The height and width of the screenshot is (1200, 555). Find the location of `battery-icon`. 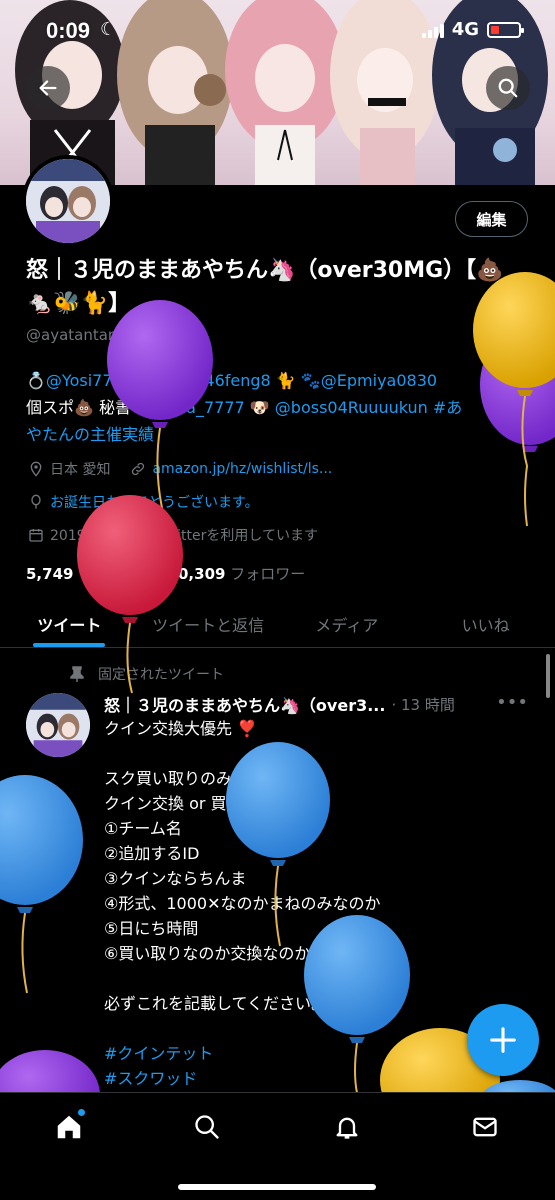

battery-icon is located at coordinates (505, 29).